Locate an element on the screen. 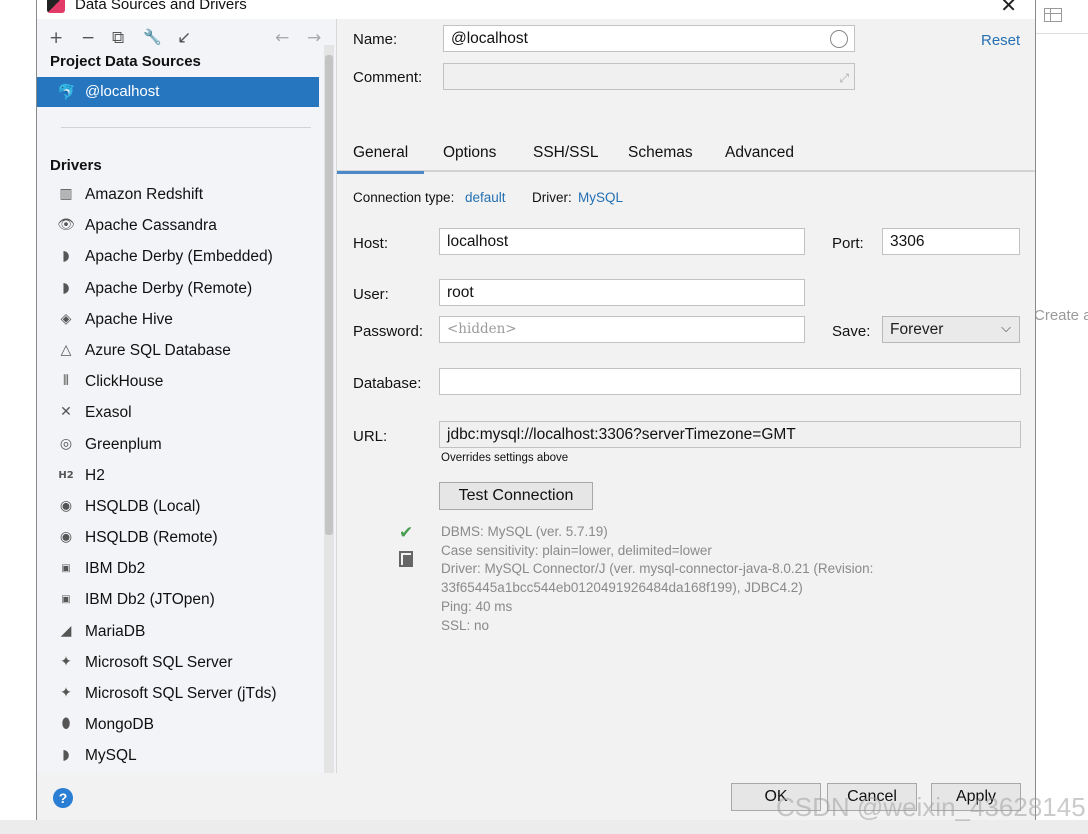  driver-icon: ▣ is located at coordinates (66, 569).